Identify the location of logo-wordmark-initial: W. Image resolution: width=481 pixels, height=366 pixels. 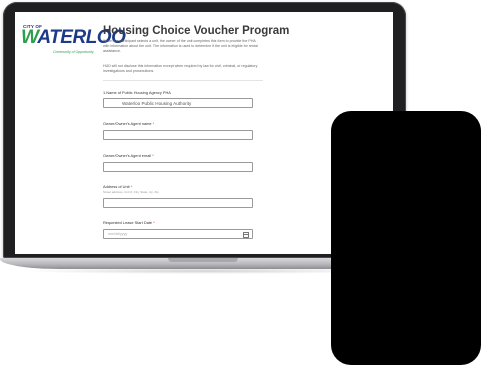
(29, 37).